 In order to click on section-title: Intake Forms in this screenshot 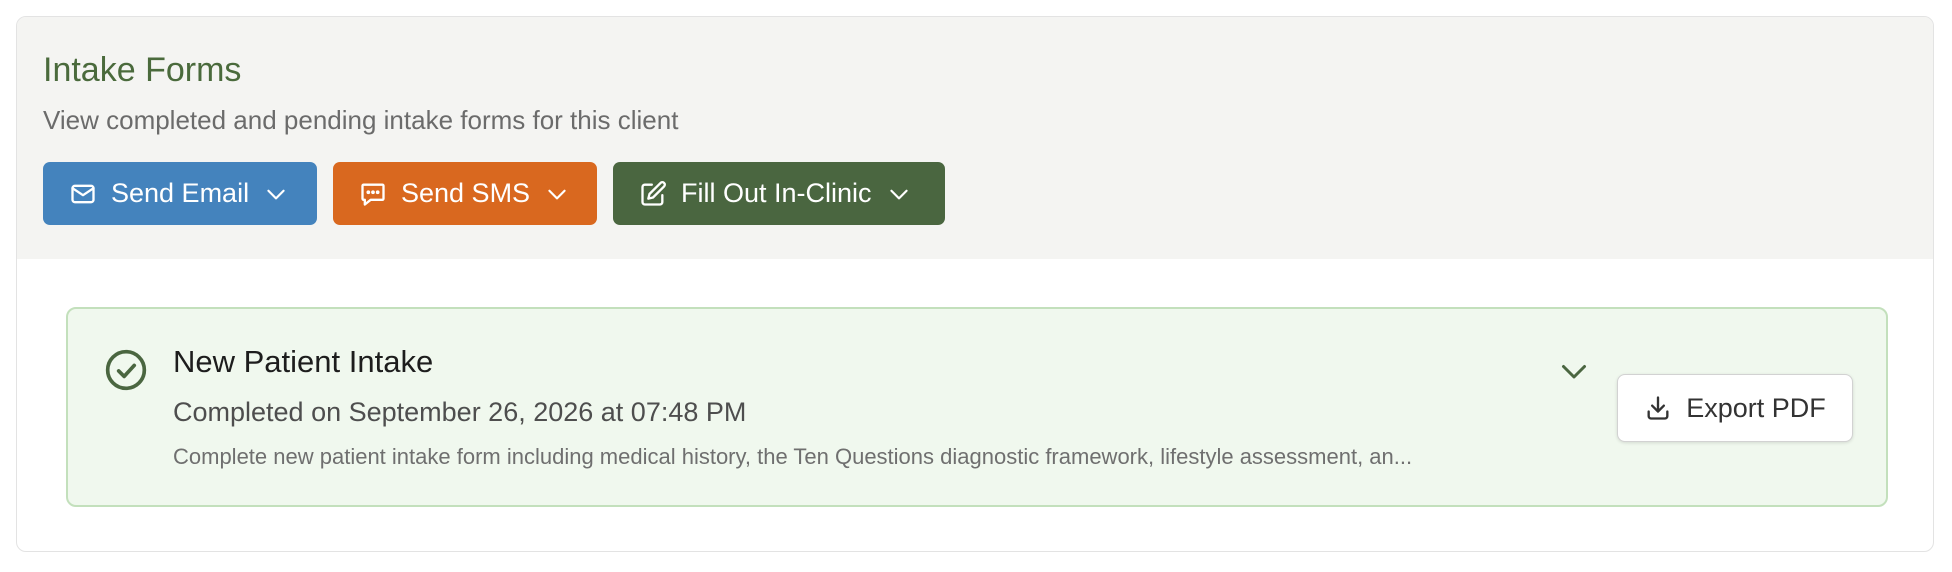, I will do `click(142, 70)`.